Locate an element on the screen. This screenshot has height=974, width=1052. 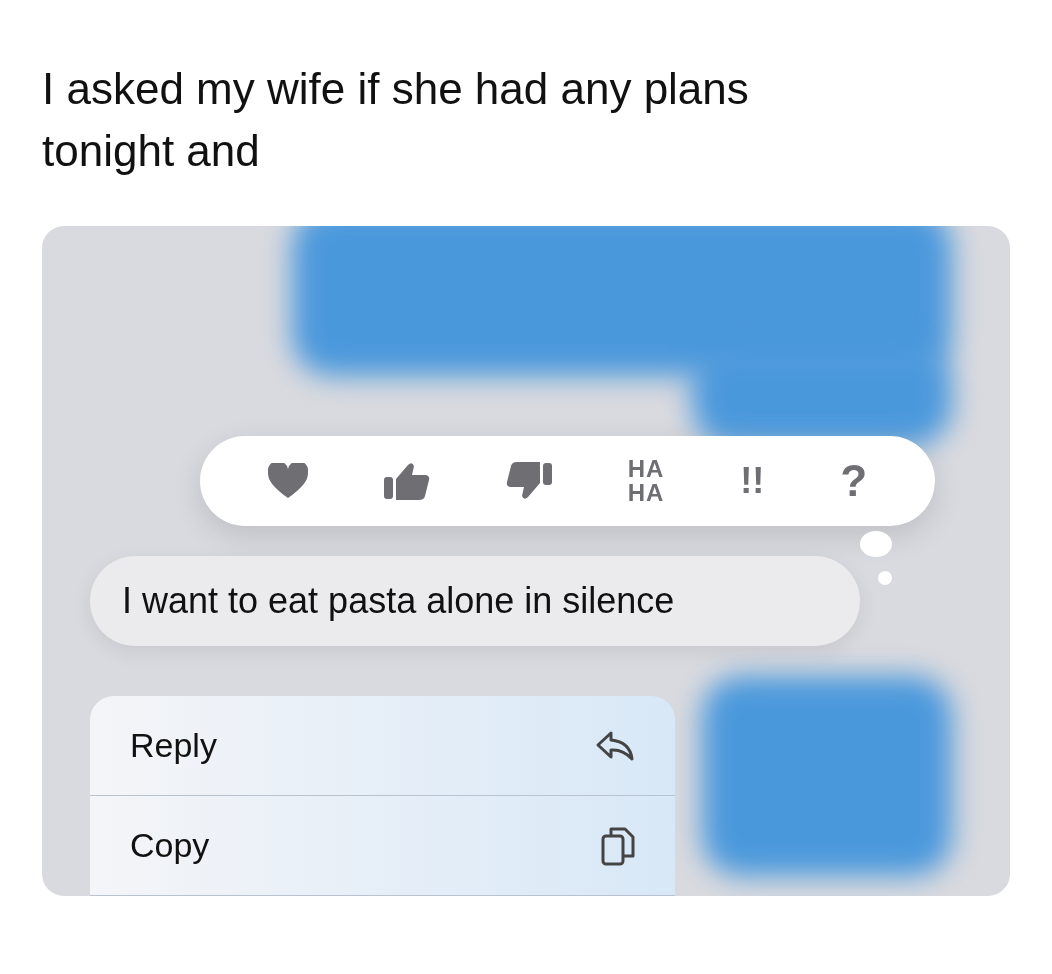
thumbs-up-icon is located at coordinates (406, 481).